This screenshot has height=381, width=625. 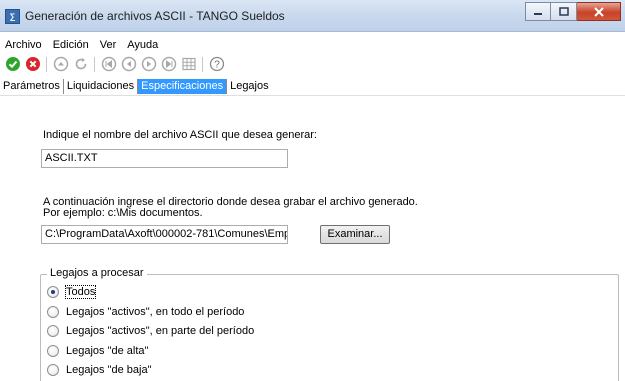 I want to click on help-icon: ?, so click(x=216, y=64).